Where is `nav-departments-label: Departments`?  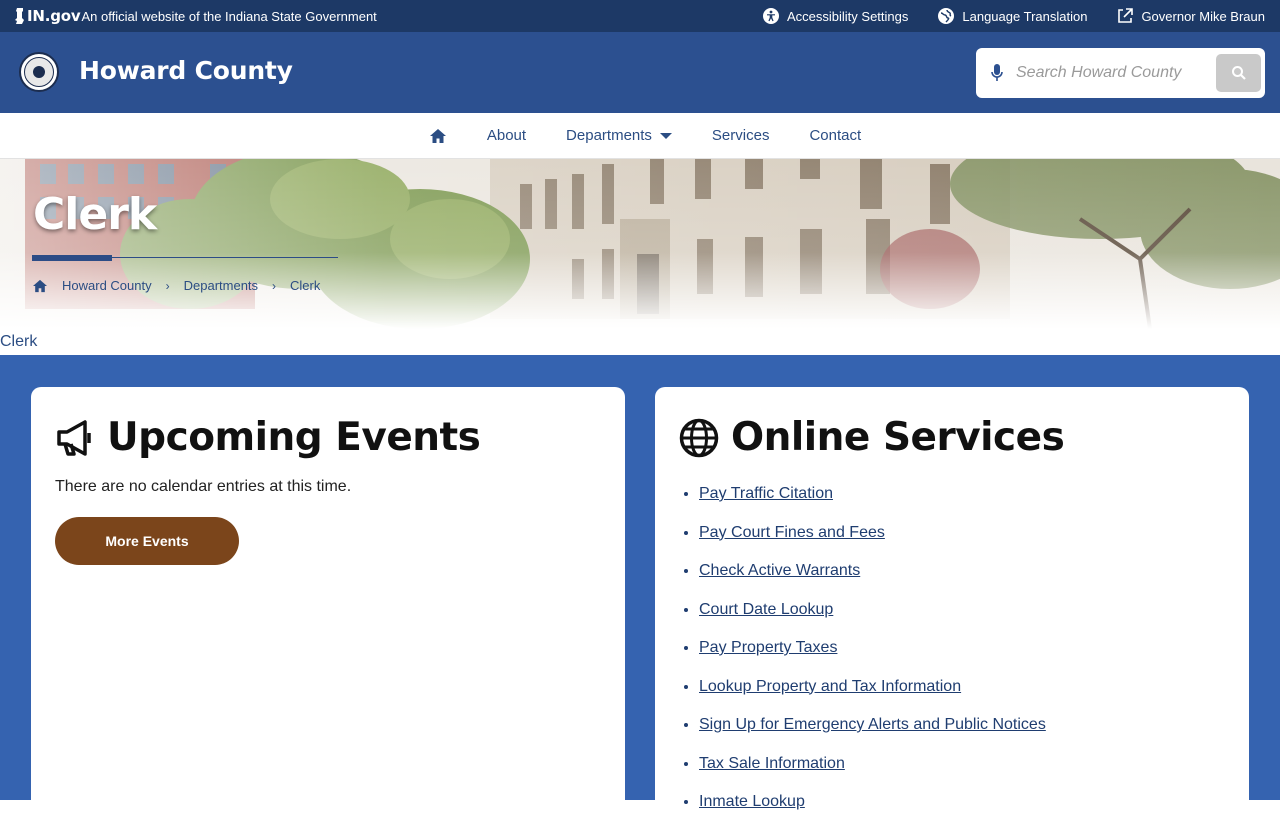
nav-departments-label: Departments is located at coordinates (609, 135).